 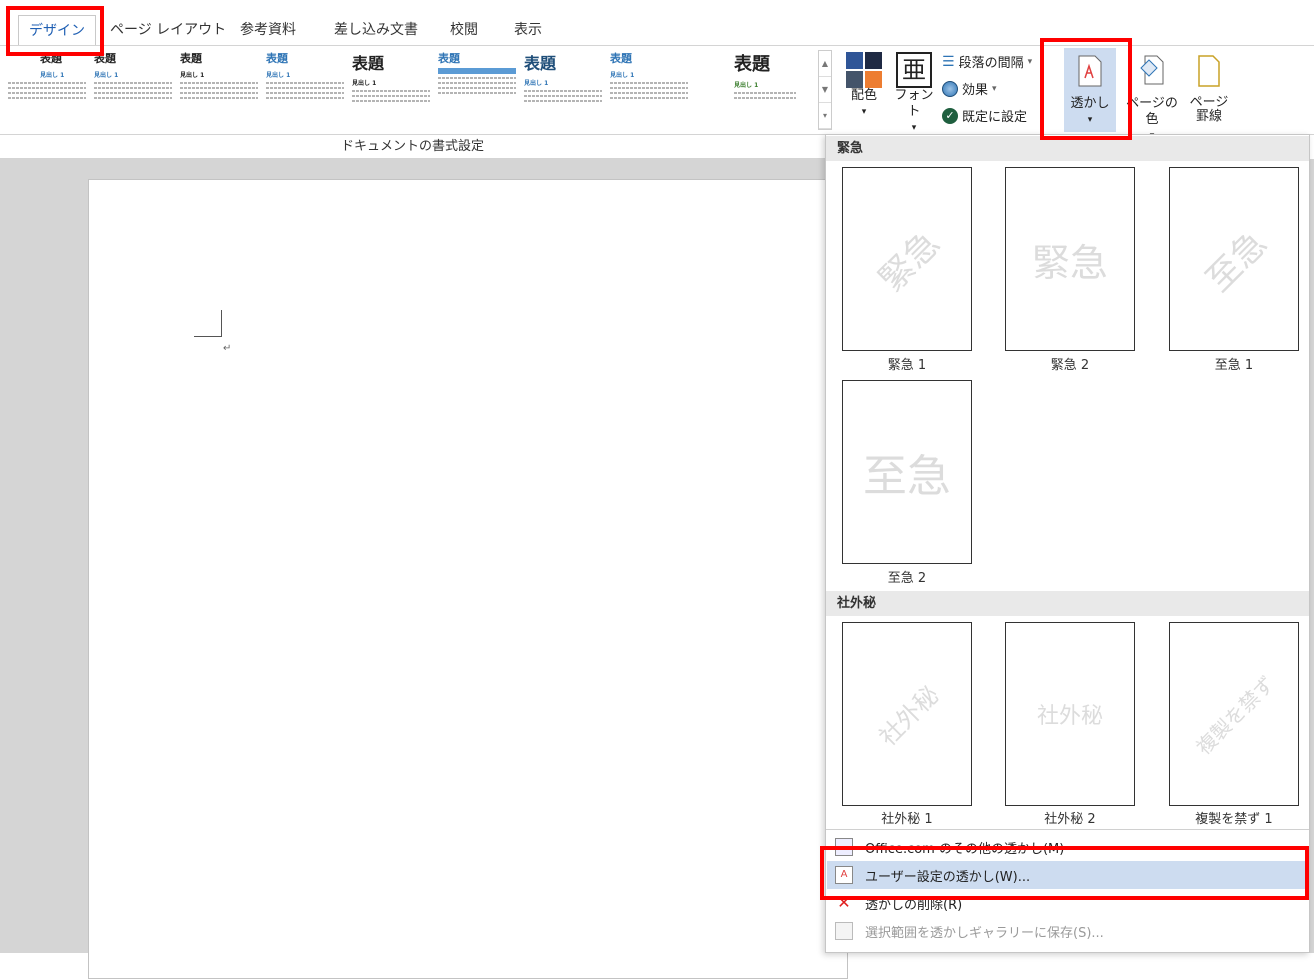 What do you see at coordinates (864, 70) in the screenshot?
I see `color-palette-icon` at bounding box center [864, 70].